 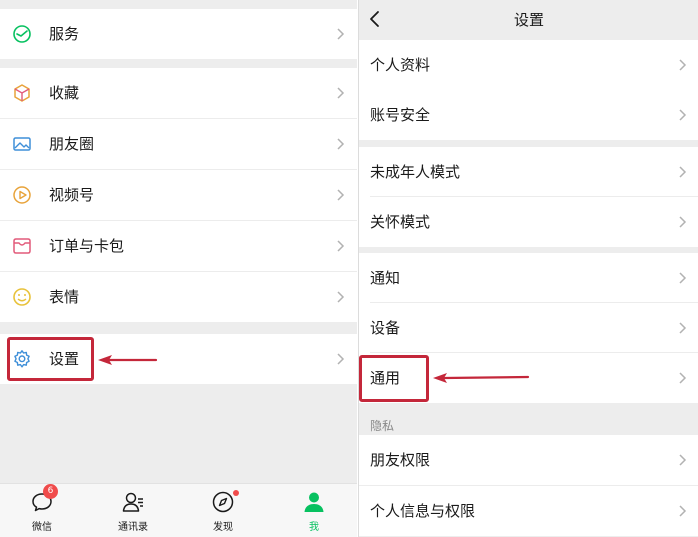 I want to click on channels-play-icon, so click(x=22, y=195).